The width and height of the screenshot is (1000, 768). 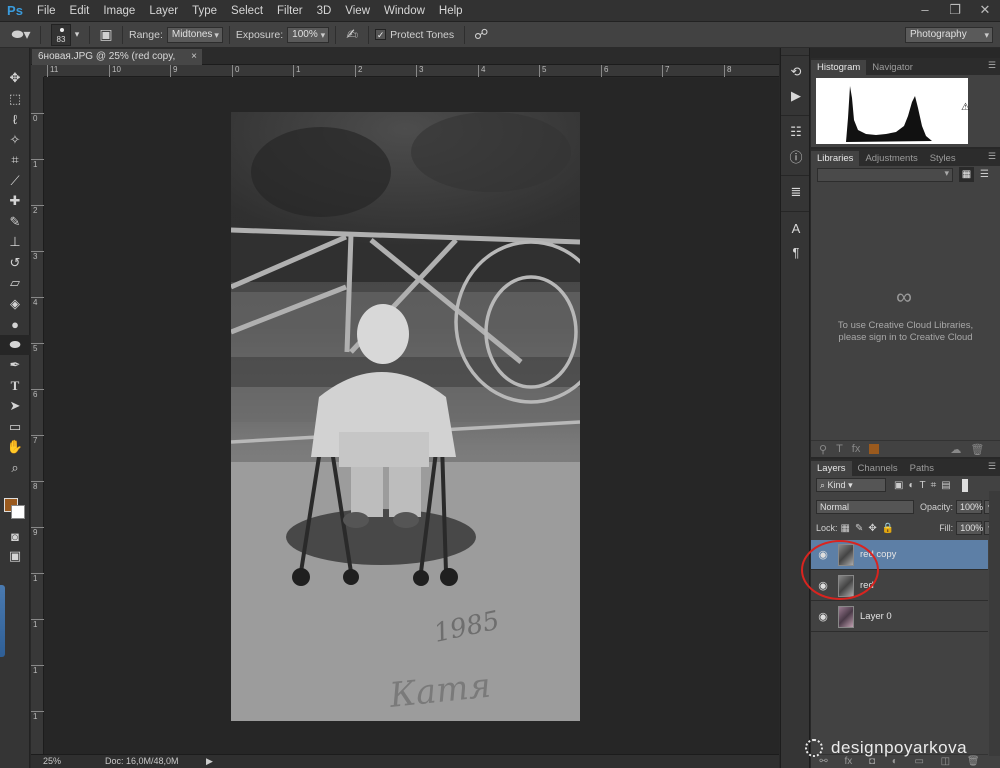 What do you see at coordinates (856, 449) in the screenshot?
I see `add-style-icon: fx` at bounding box center [856, 449].